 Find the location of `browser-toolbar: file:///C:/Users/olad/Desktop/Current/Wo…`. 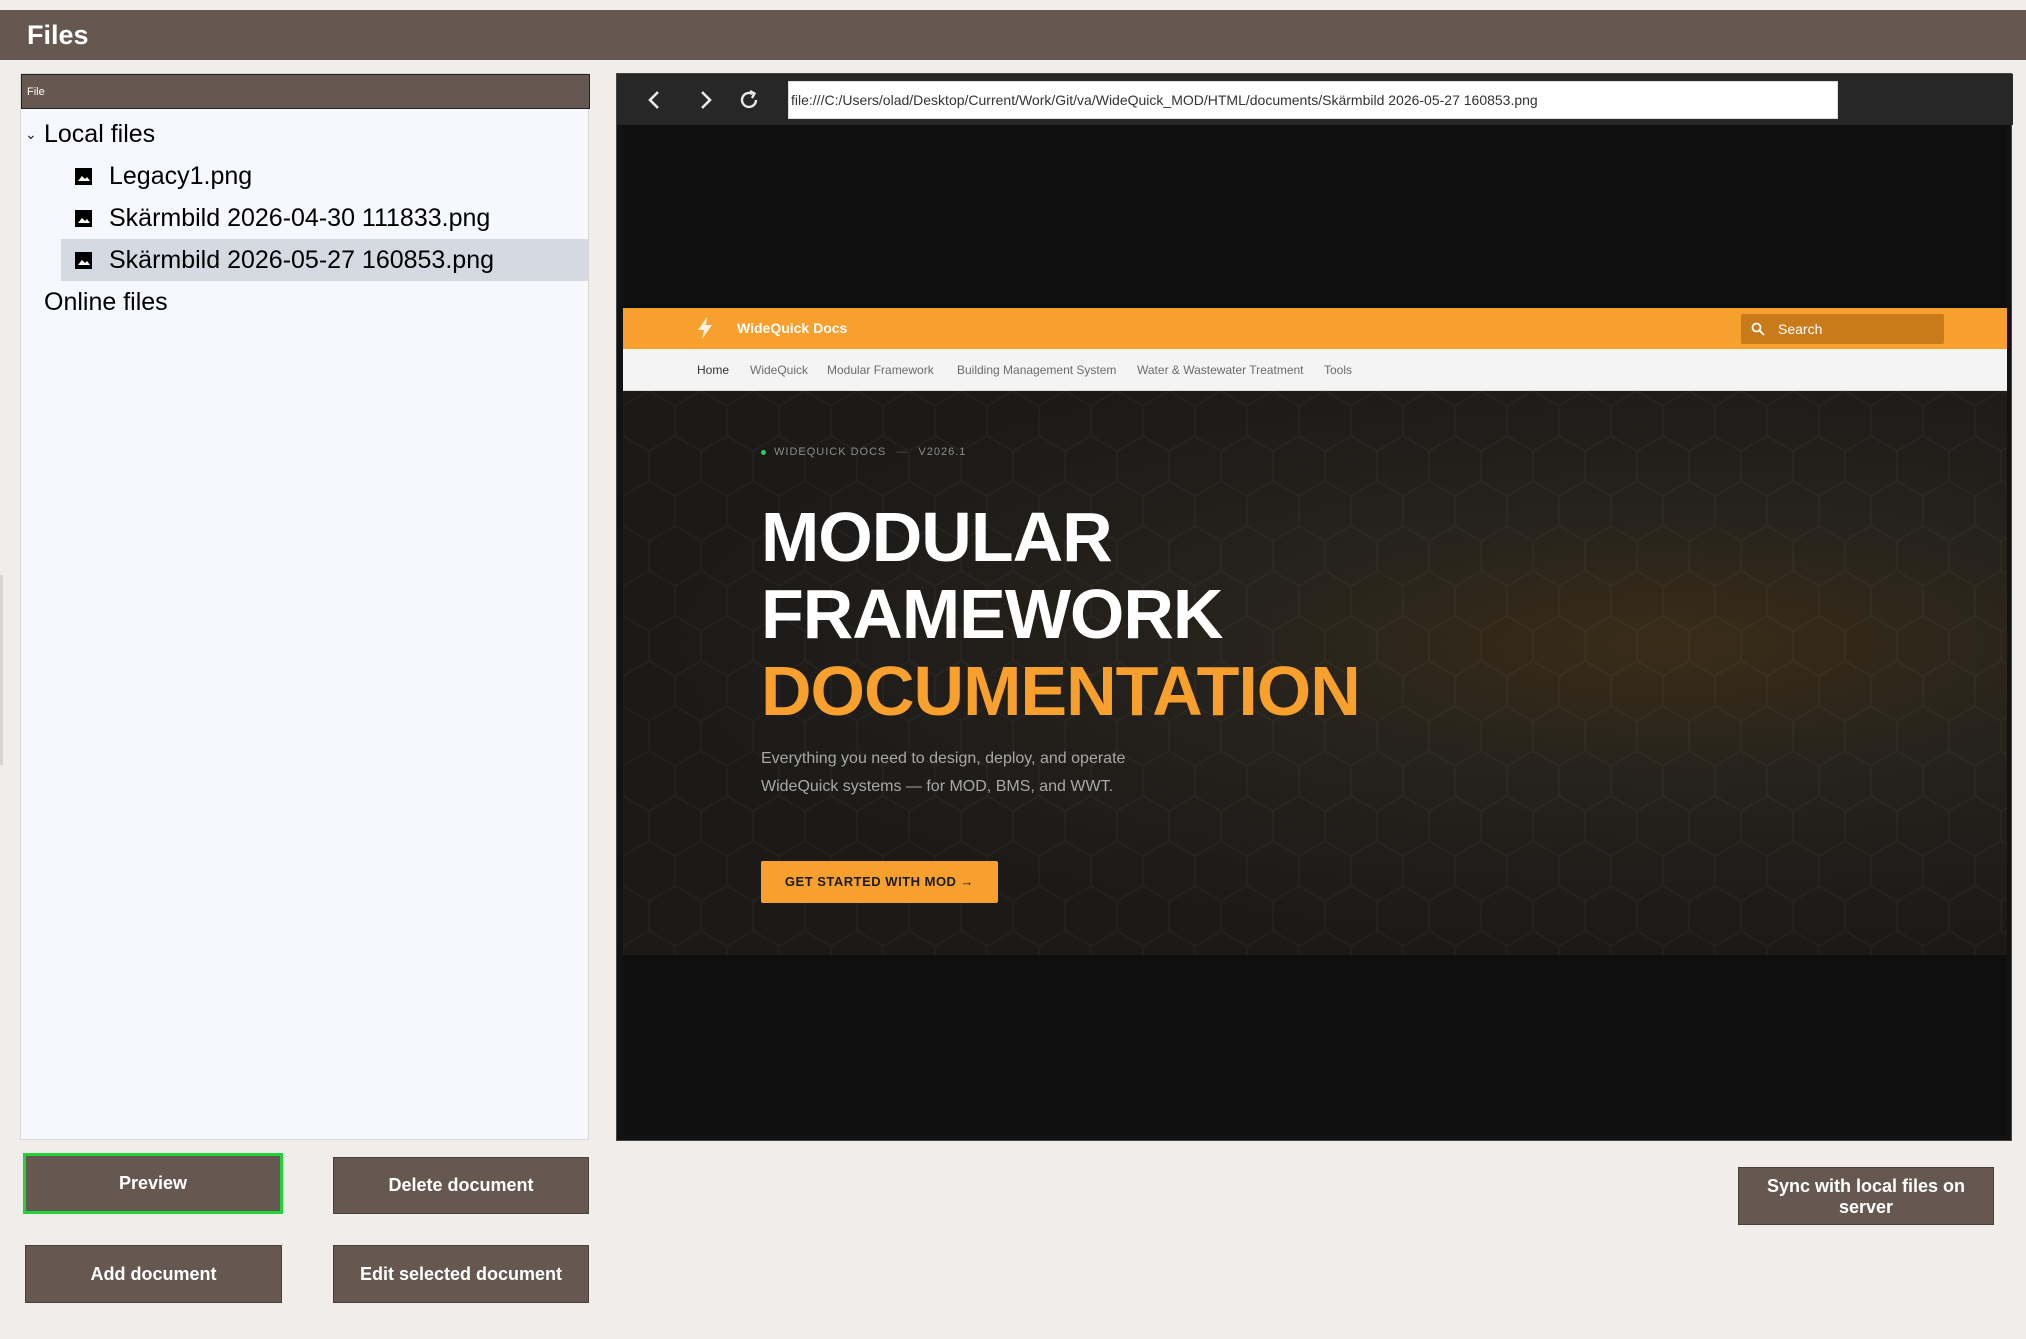

browser-toolbar: file:///C:/Users/olad/Desktop/Current/Wo… is located at coordinates (1315, 99).